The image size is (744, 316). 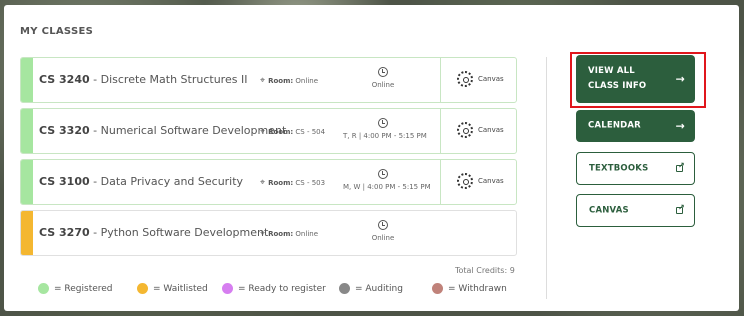 I want to click on course-title: CS 3270 - Python Software Development, so click(x=153, y=232).